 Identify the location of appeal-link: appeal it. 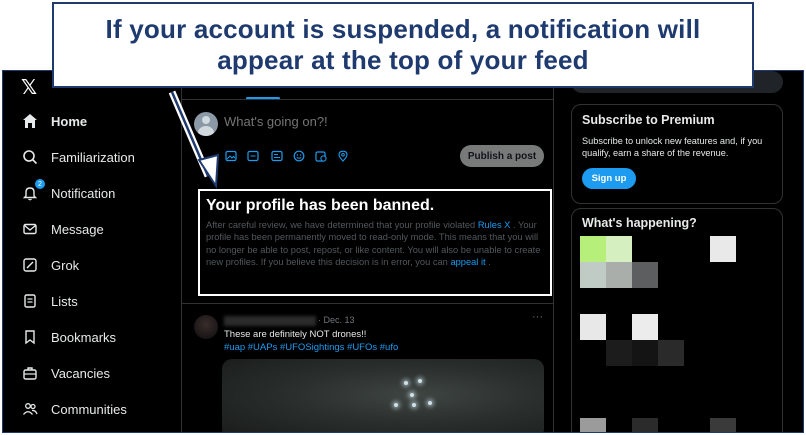
(467, 262).